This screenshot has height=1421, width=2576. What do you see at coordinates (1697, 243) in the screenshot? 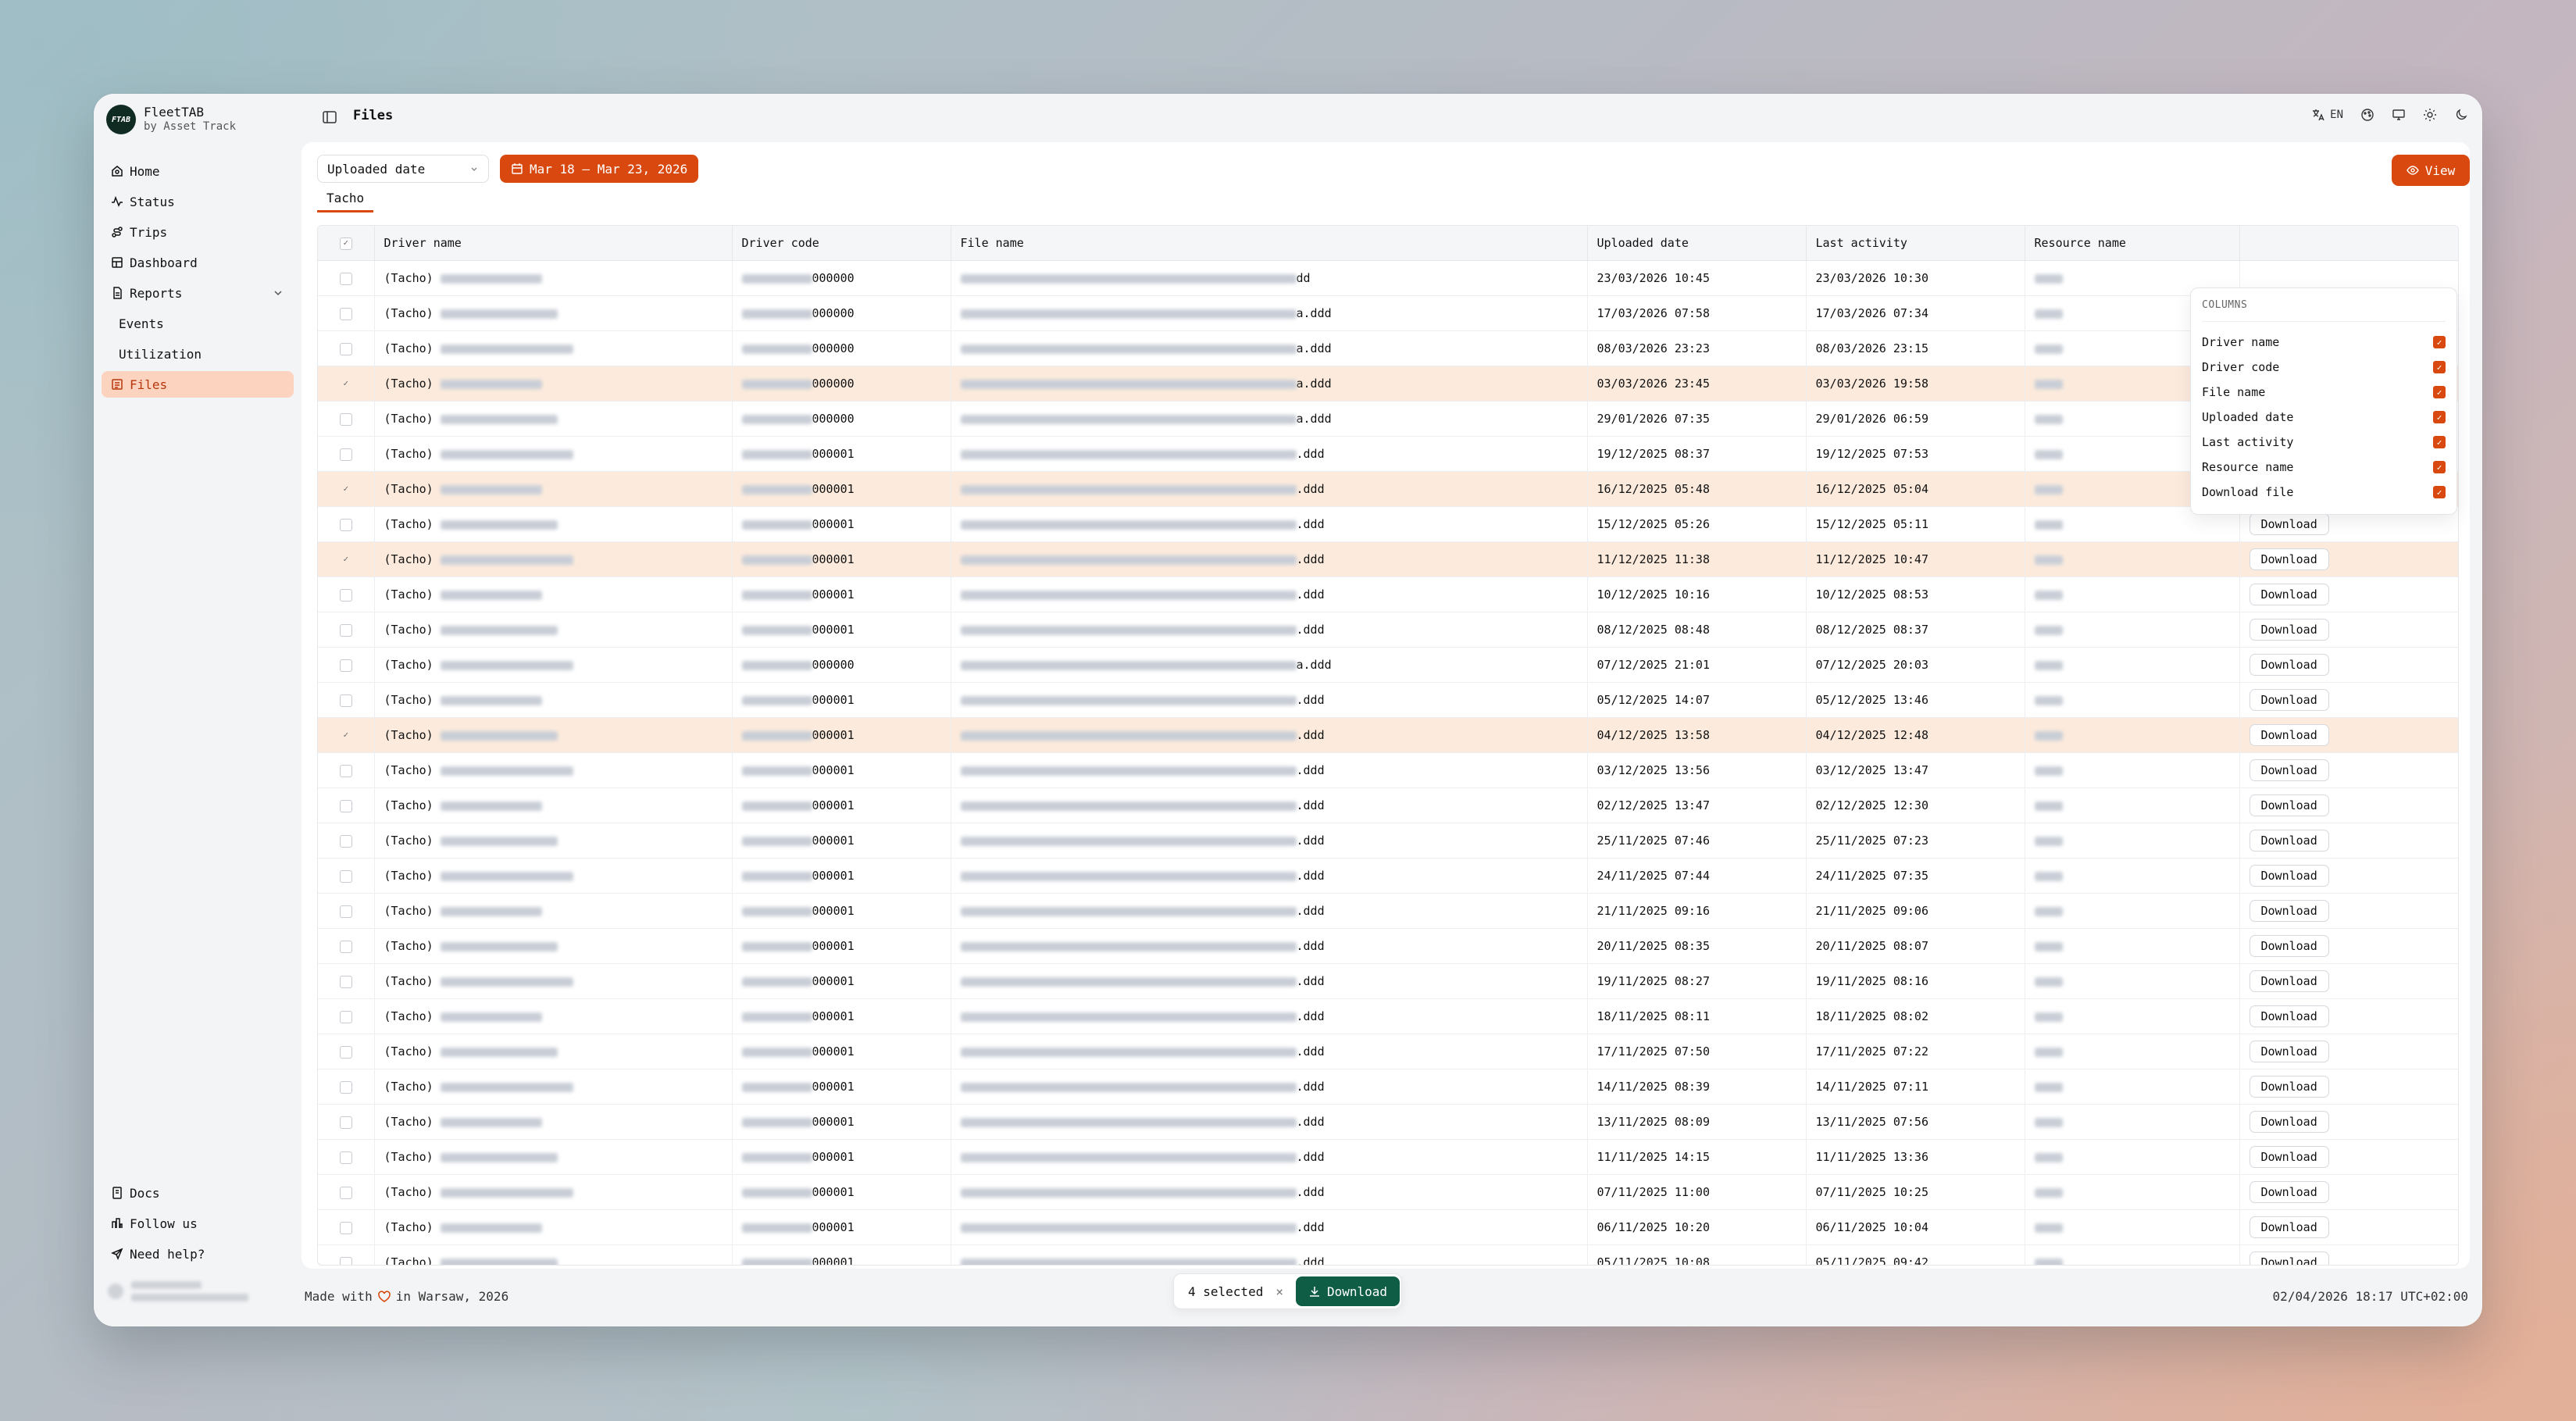
I see `column-header-uploaded-date: Uploaded date` at bounding box center [1697, 243].